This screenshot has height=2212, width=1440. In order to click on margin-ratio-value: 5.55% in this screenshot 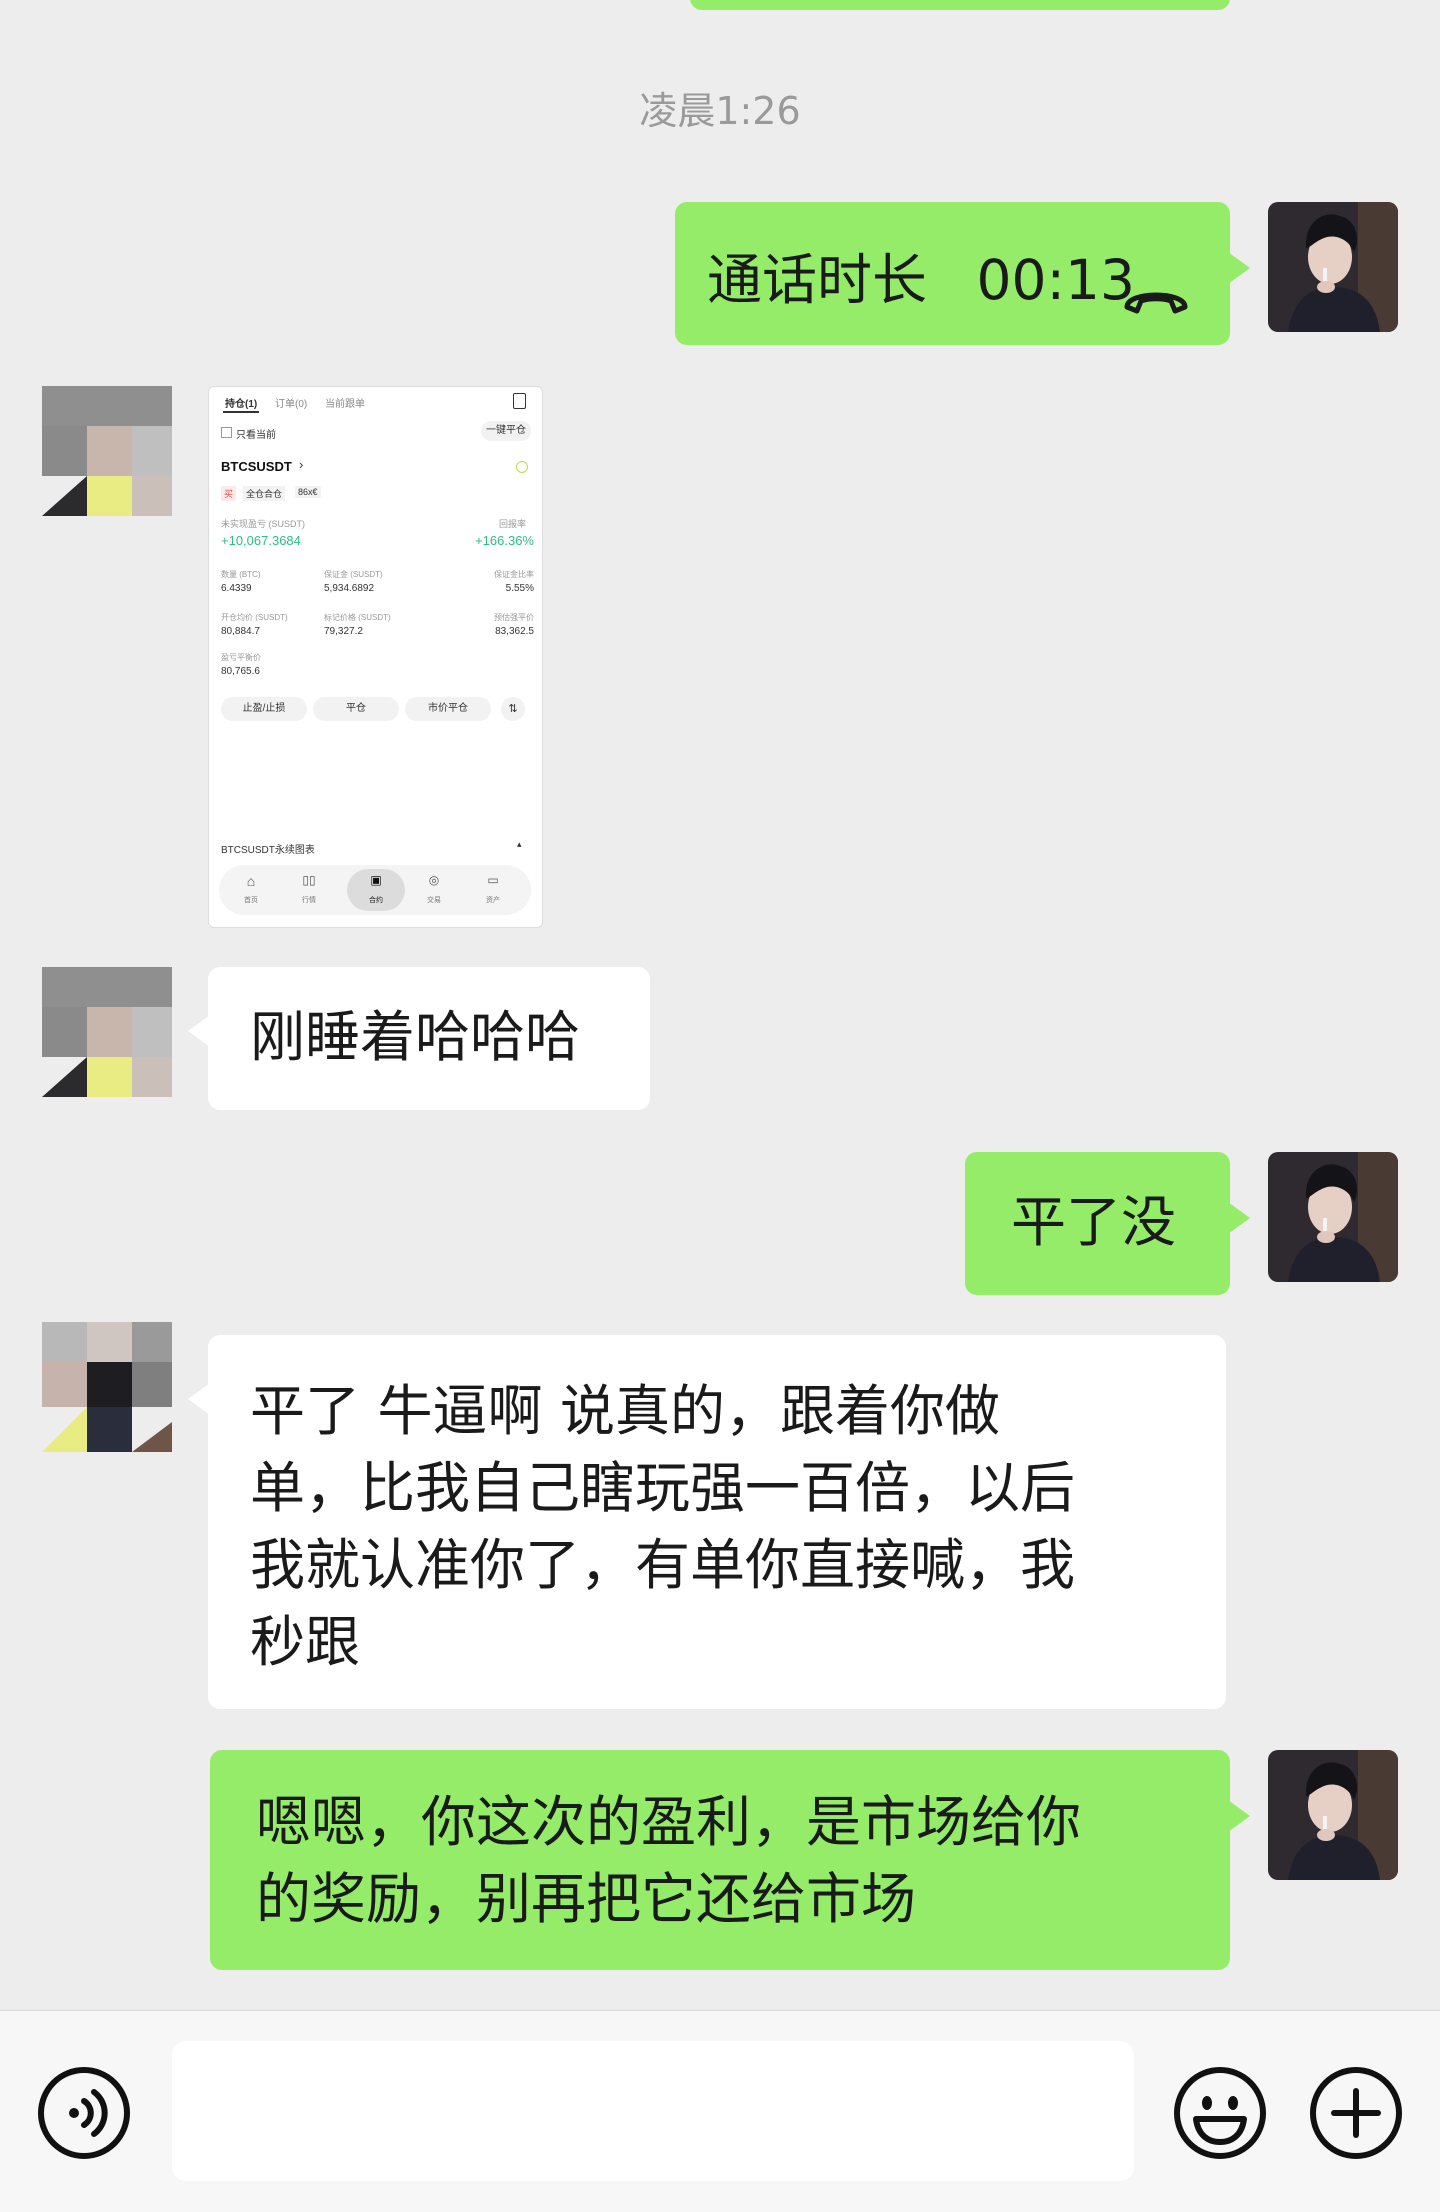, I will do `click(519, 588)`.